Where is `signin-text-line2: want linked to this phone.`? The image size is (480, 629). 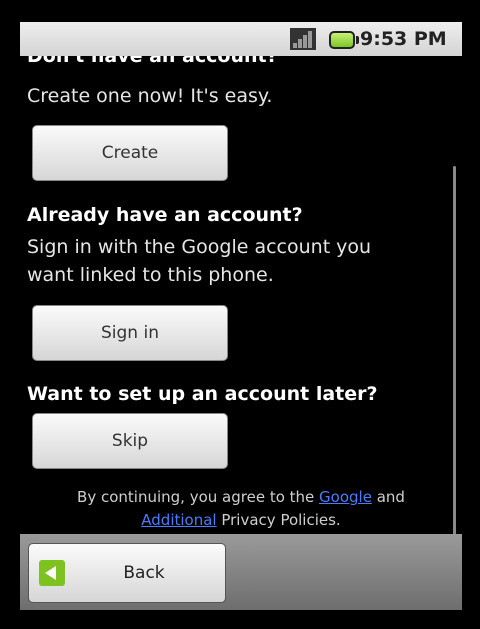 signin-text-line2: want linked to this phone. is located at coordinates (150, 275).